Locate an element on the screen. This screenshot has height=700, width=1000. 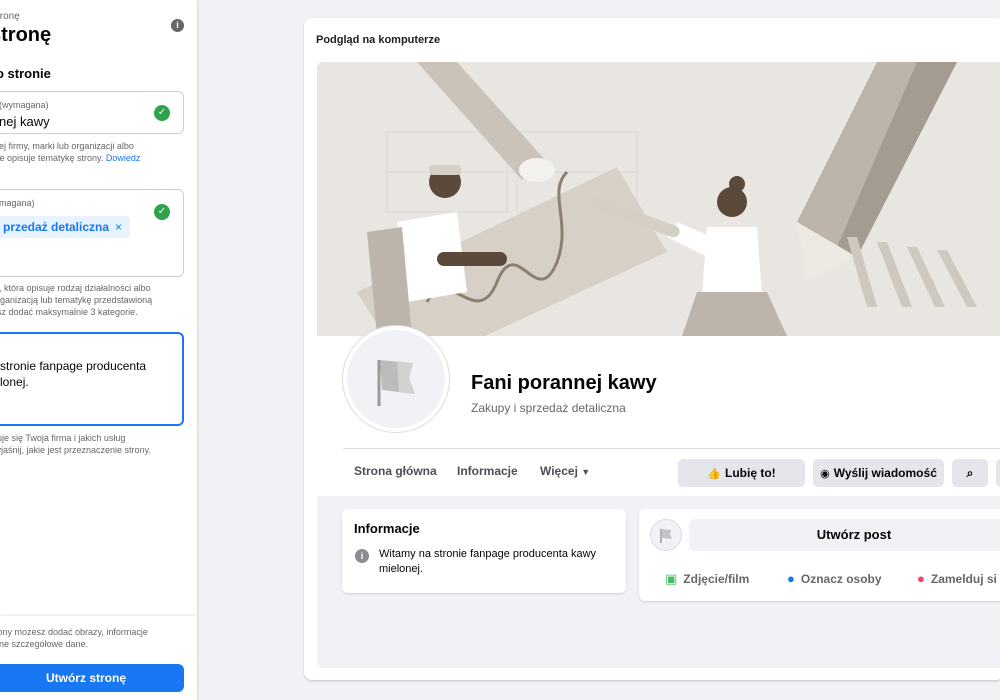
category-chip: przedaż detaliczna × is located at coordinates (65, 227).